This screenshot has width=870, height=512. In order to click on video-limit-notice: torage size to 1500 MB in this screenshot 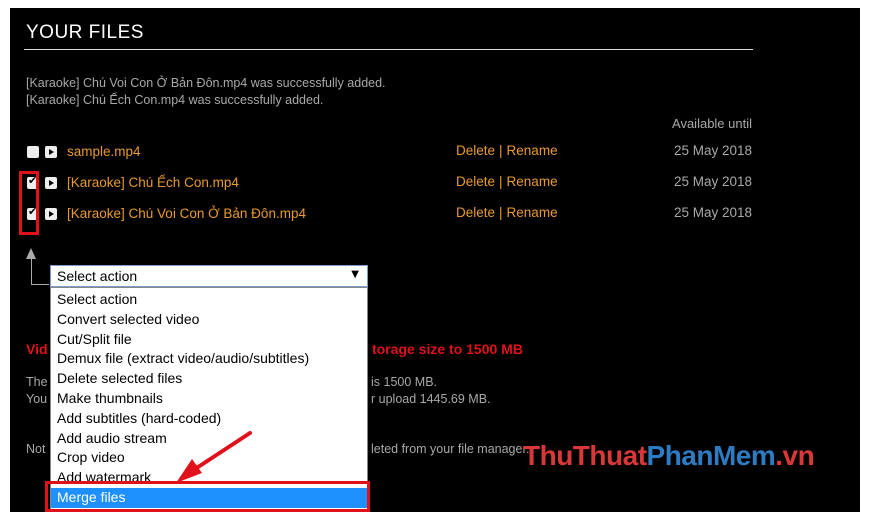, I will do `click(447, 349)`.